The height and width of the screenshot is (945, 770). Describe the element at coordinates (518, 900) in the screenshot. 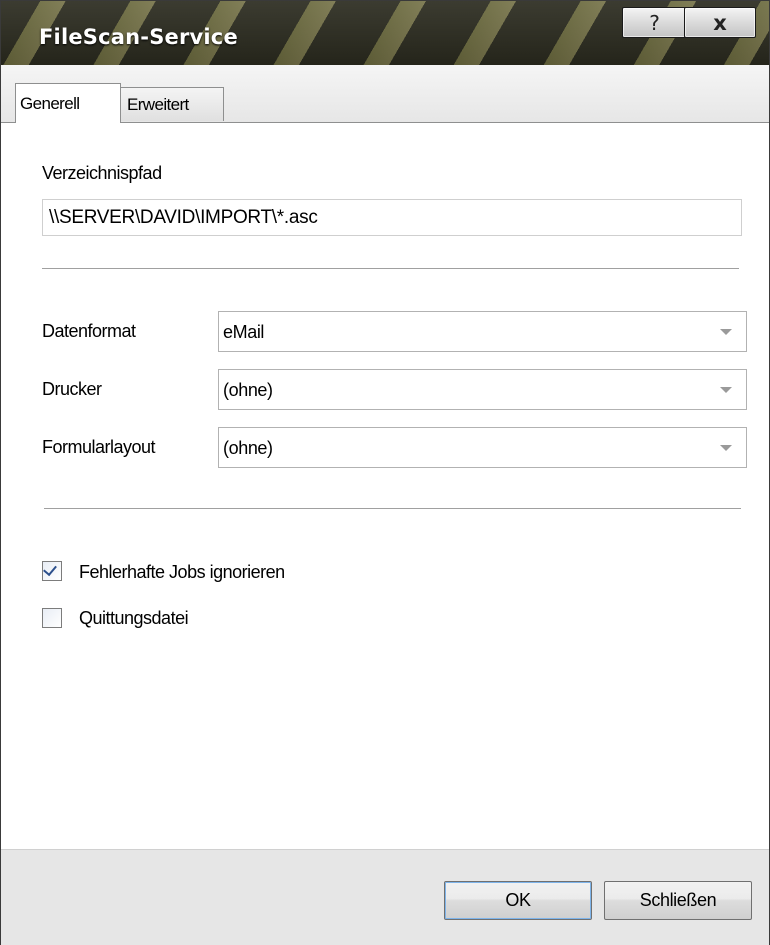

I see `ok-button: OK` at that location.